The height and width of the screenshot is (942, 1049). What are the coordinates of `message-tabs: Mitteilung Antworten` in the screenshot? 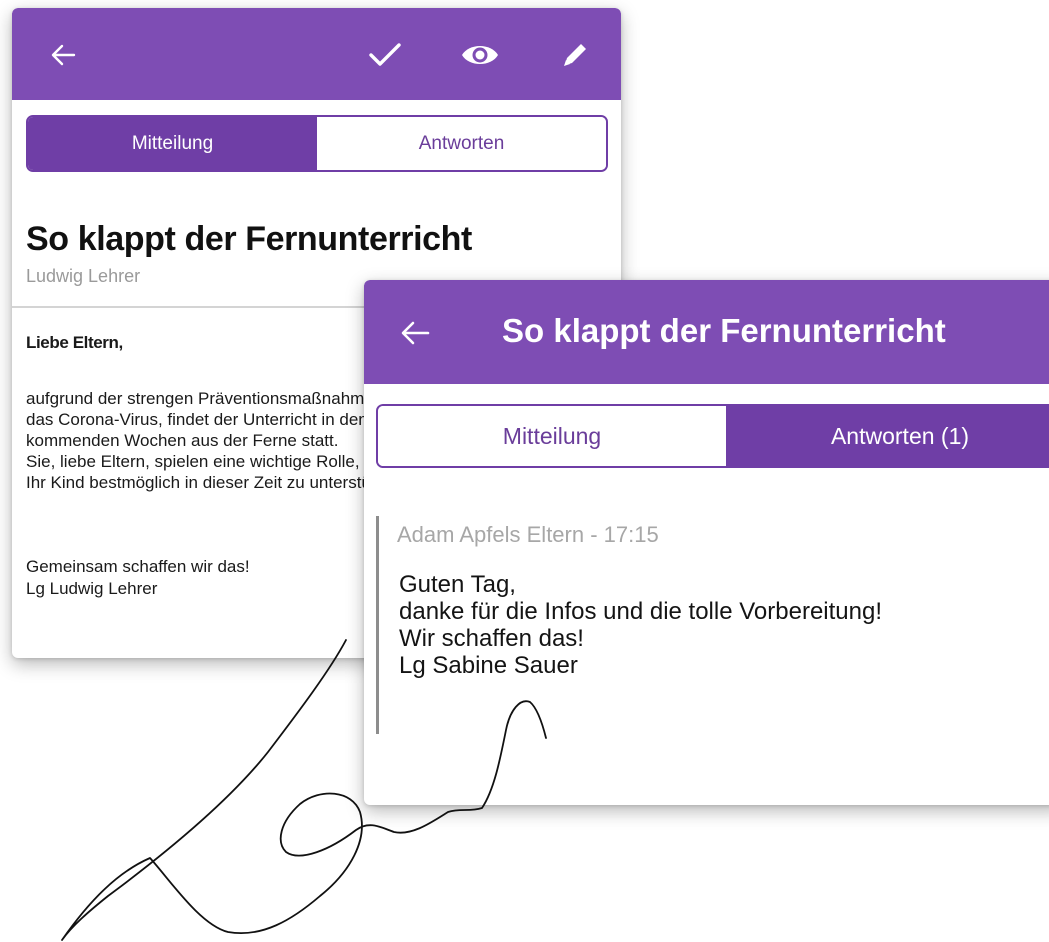 It's located at (317, 143).